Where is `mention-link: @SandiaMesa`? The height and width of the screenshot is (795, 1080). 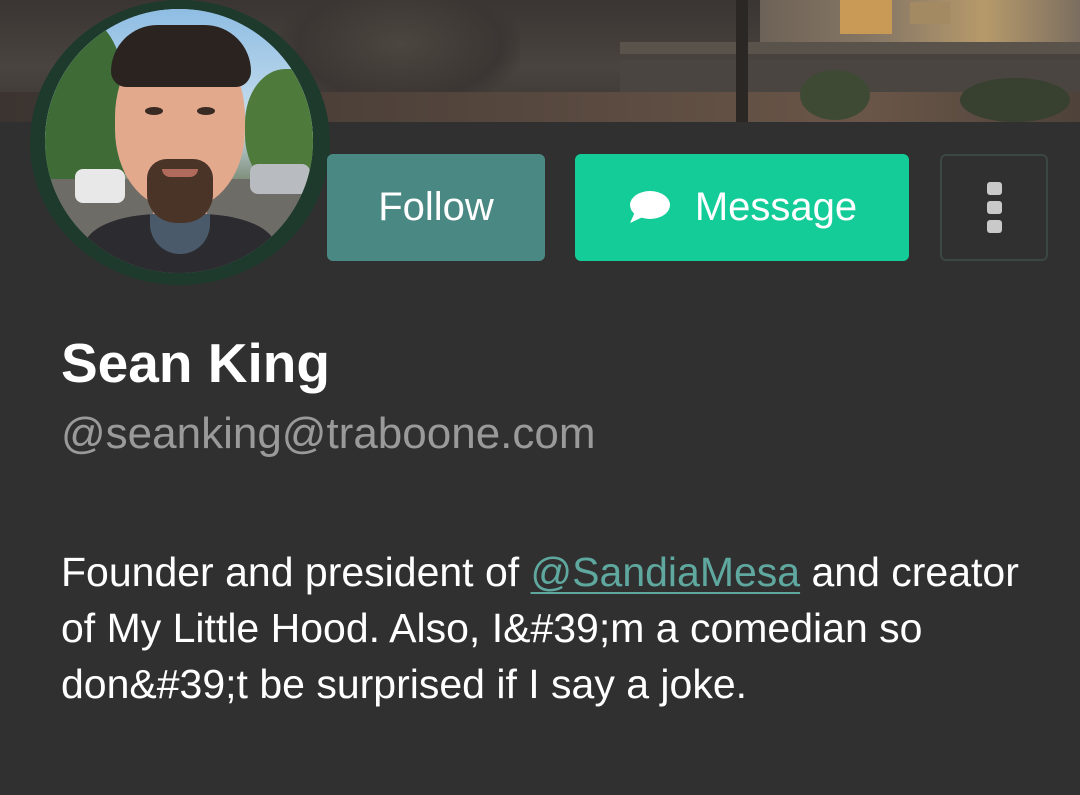
mention-link: @SandiaMesa is located at coordinates (666, 572).